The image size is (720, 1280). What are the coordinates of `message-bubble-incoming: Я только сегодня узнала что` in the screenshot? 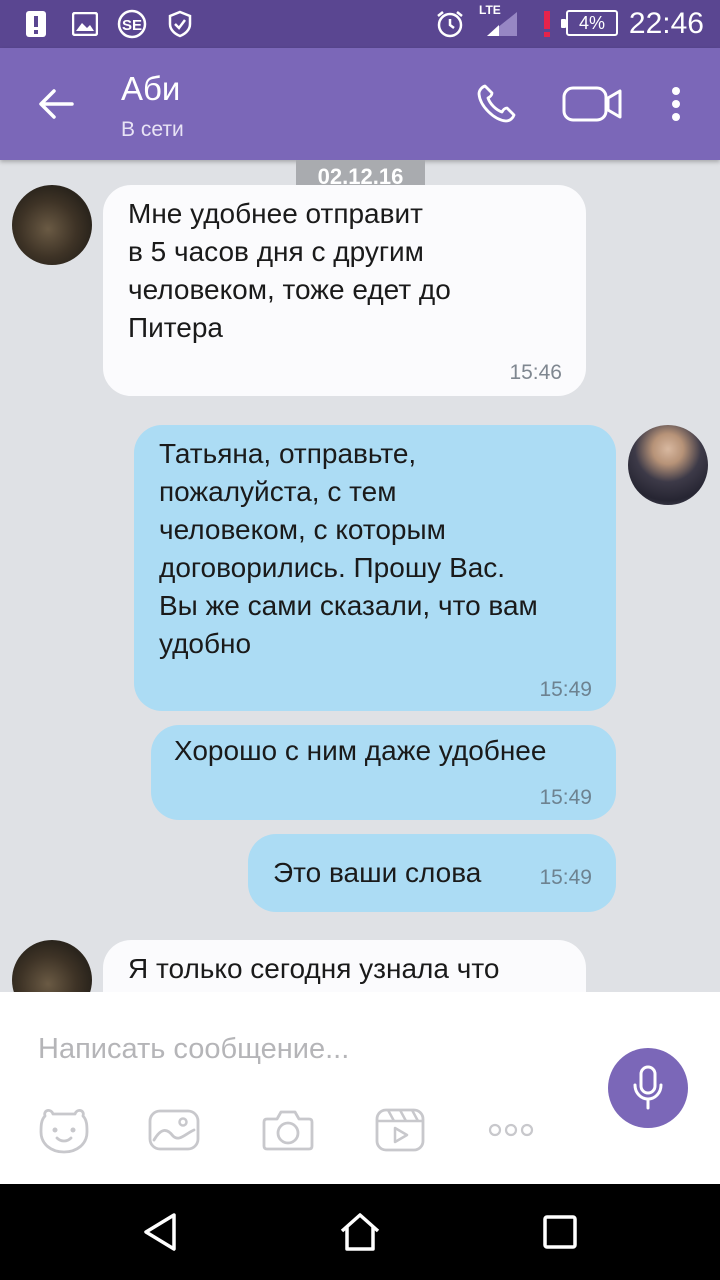 It's located at (344, 966).